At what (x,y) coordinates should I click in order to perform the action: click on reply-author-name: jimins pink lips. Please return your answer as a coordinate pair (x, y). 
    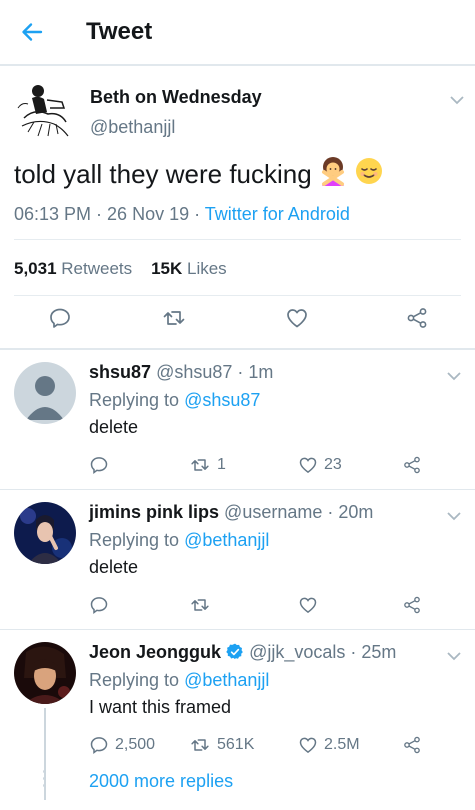
    Looking at the image, I should click on (154, 512).